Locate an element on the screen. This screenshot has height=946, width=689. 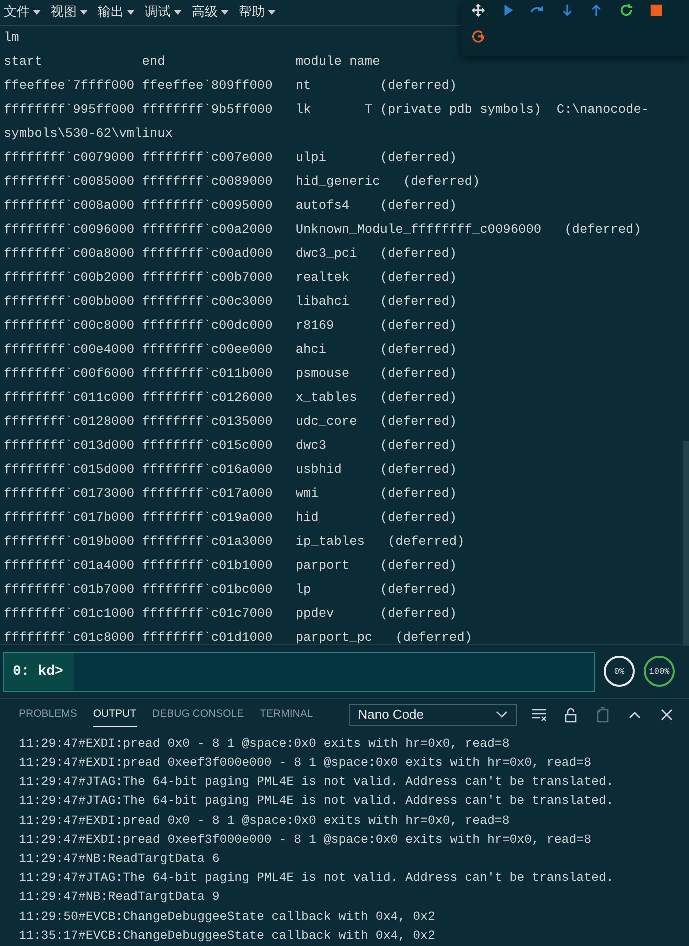
console-line: ffffffff`c00a8000 ffffffff`c00ad000 dwc3_pci (deferred) is located at coordinates (231, 253).